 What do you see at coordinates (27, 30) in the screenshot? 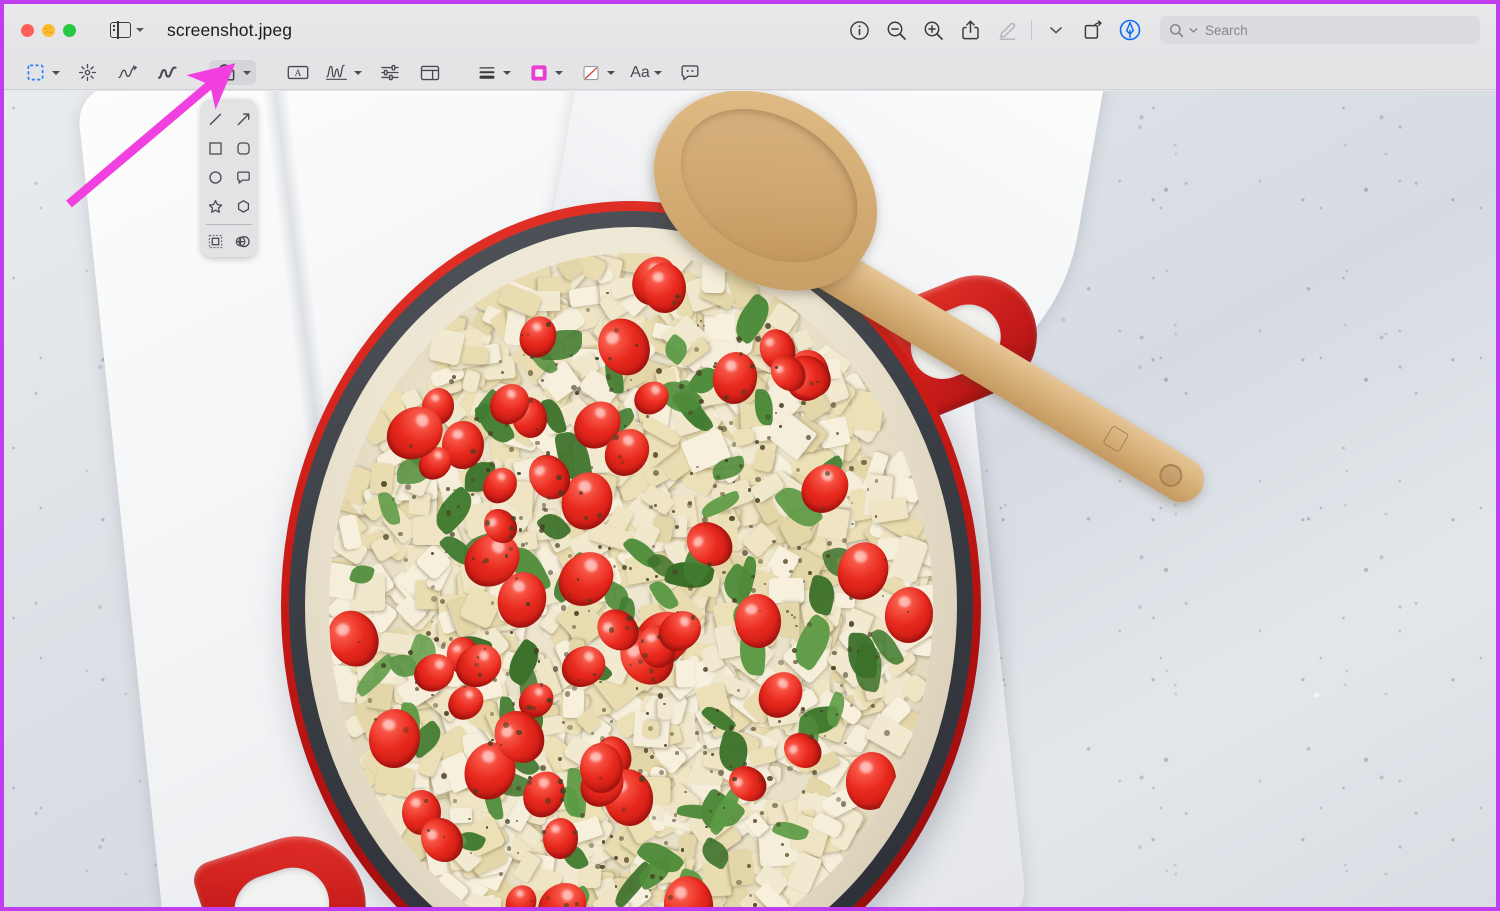
I see `close-button` at bounding box center [27, 30].